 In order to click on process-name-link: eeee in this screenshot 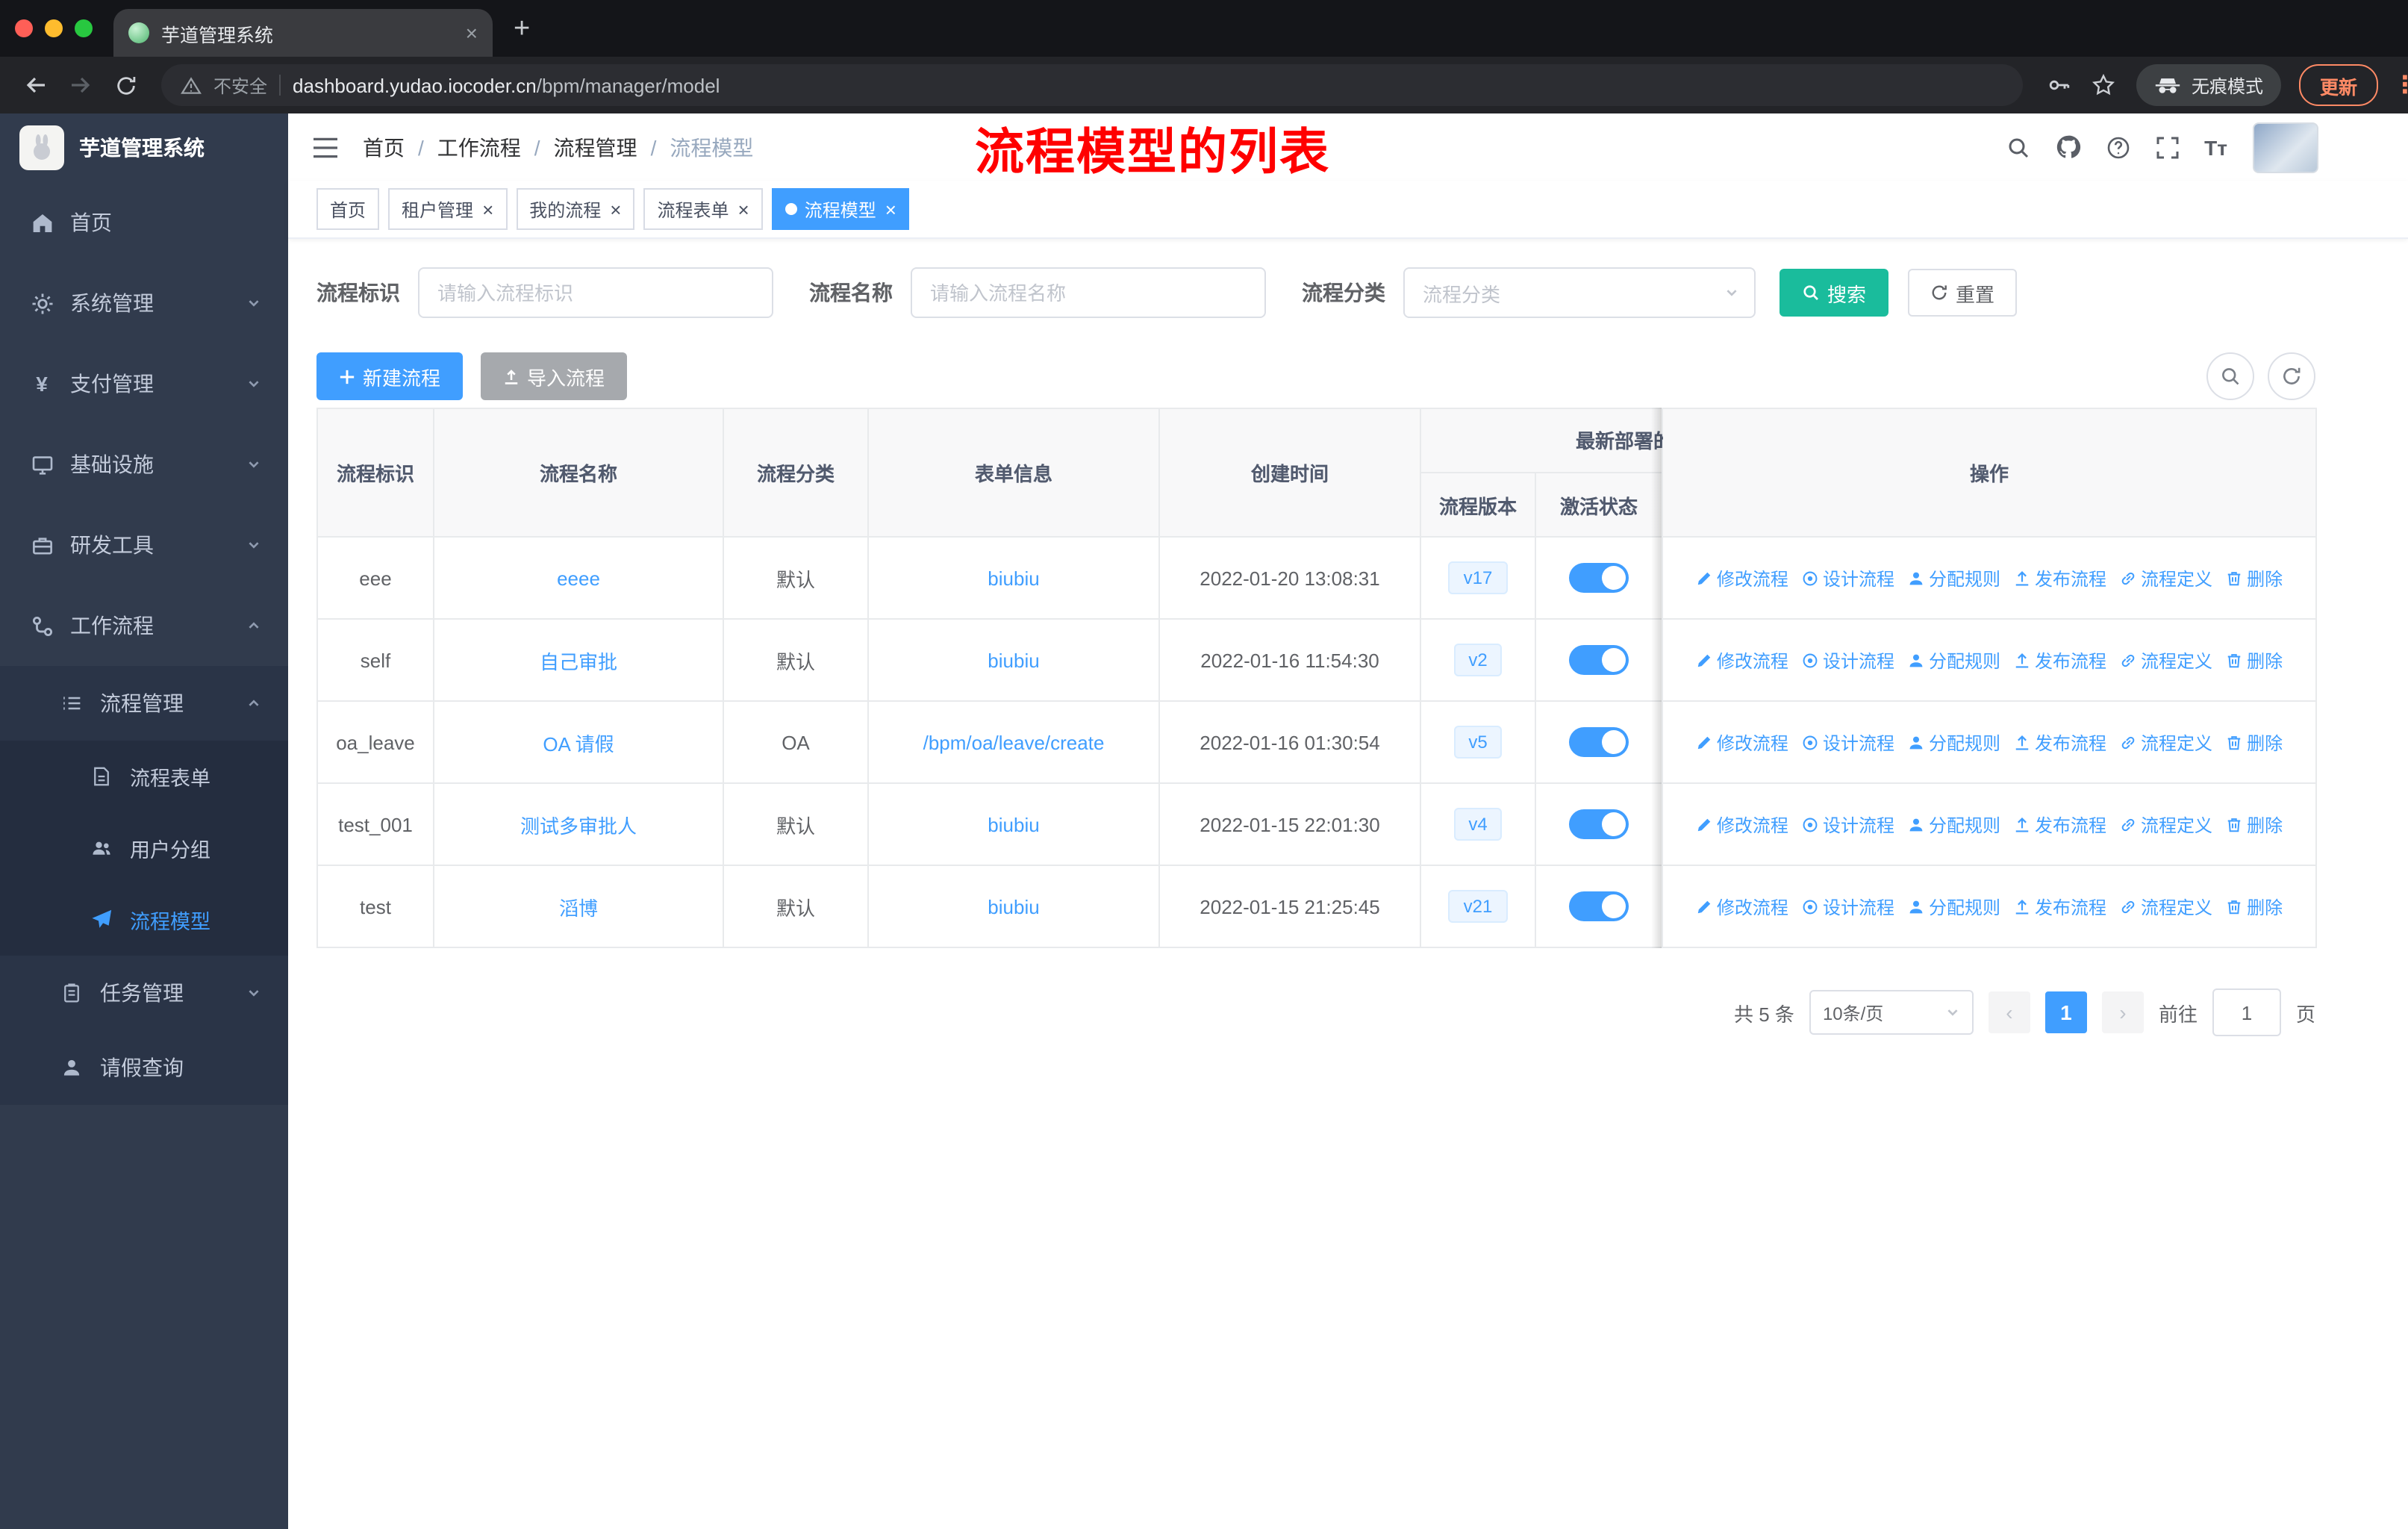, I will do `click(578, 578)`.